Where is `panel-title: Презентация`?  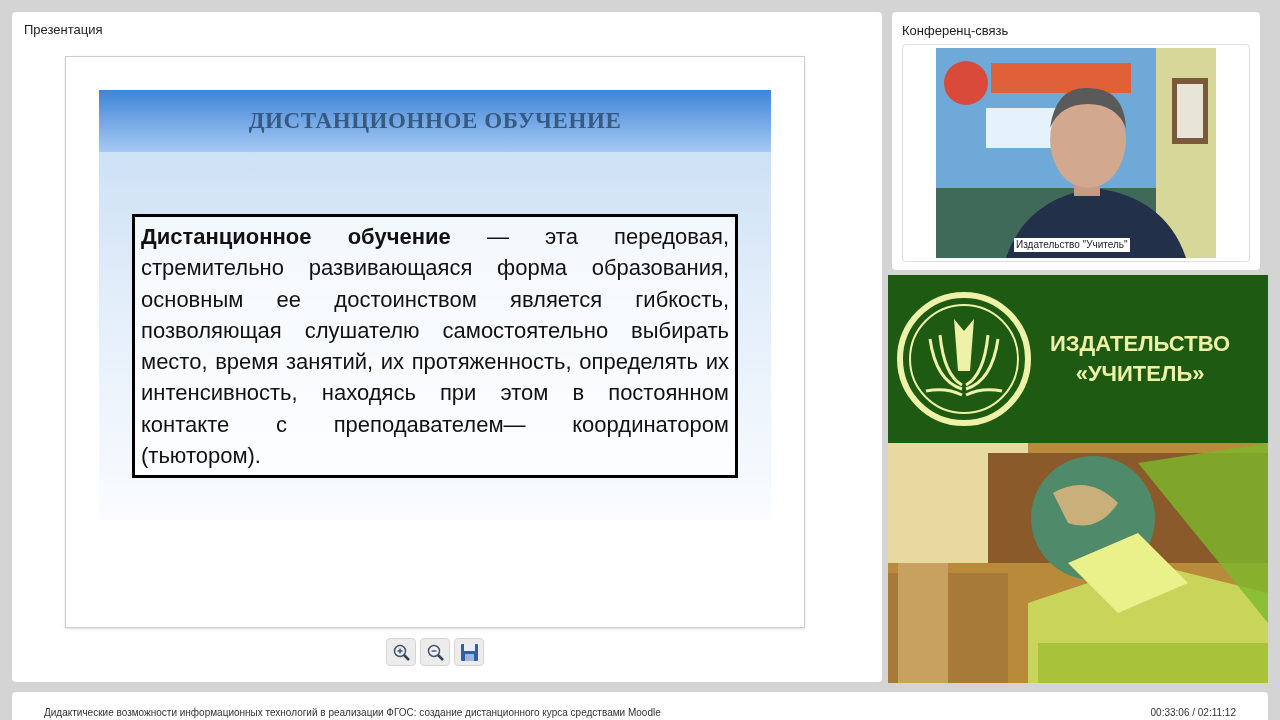
panel-title: Презентация is located at coordinates (63, 30).